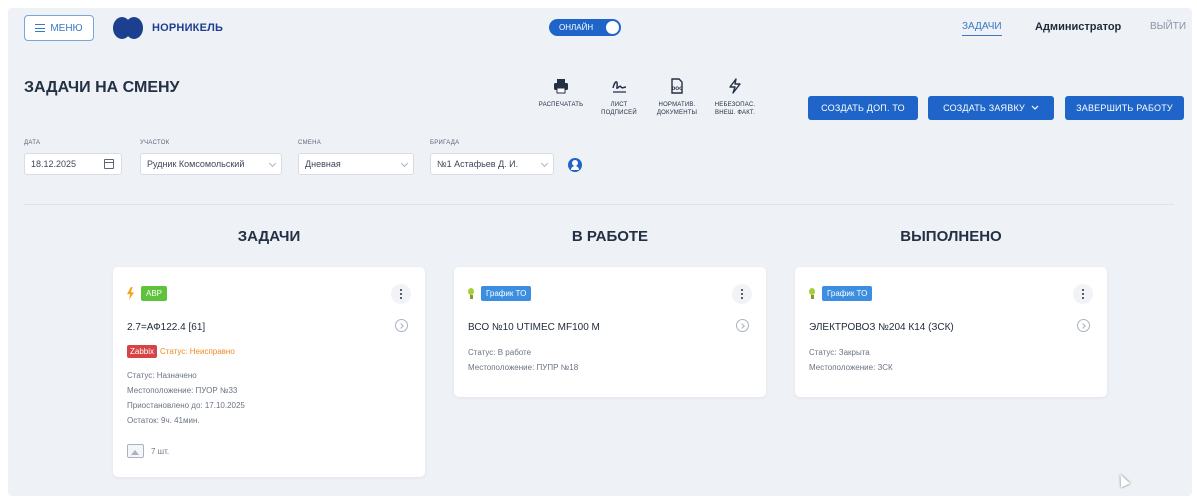 The width and height of the screenshot is (1197, 500). Describe the element at coordinates (534, 327) in the screenshot. I see `card-title: ВСО №10 UTIMEC MF100 M` at that location.